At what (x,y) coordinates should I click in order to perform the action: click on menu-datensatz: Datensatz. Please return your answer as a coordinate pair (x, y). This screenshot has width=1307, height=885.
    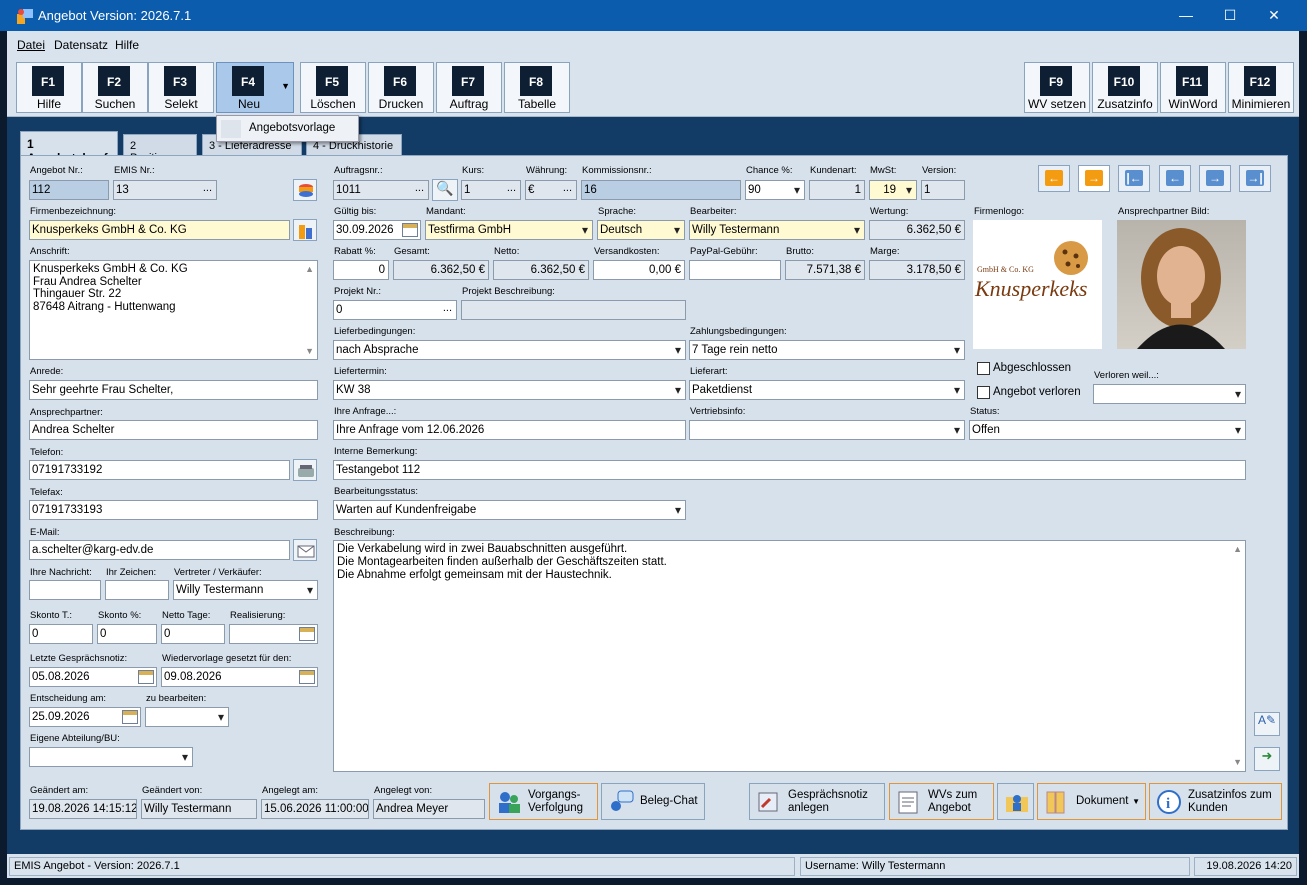
    Looking at the image, I should click on (81, 45).